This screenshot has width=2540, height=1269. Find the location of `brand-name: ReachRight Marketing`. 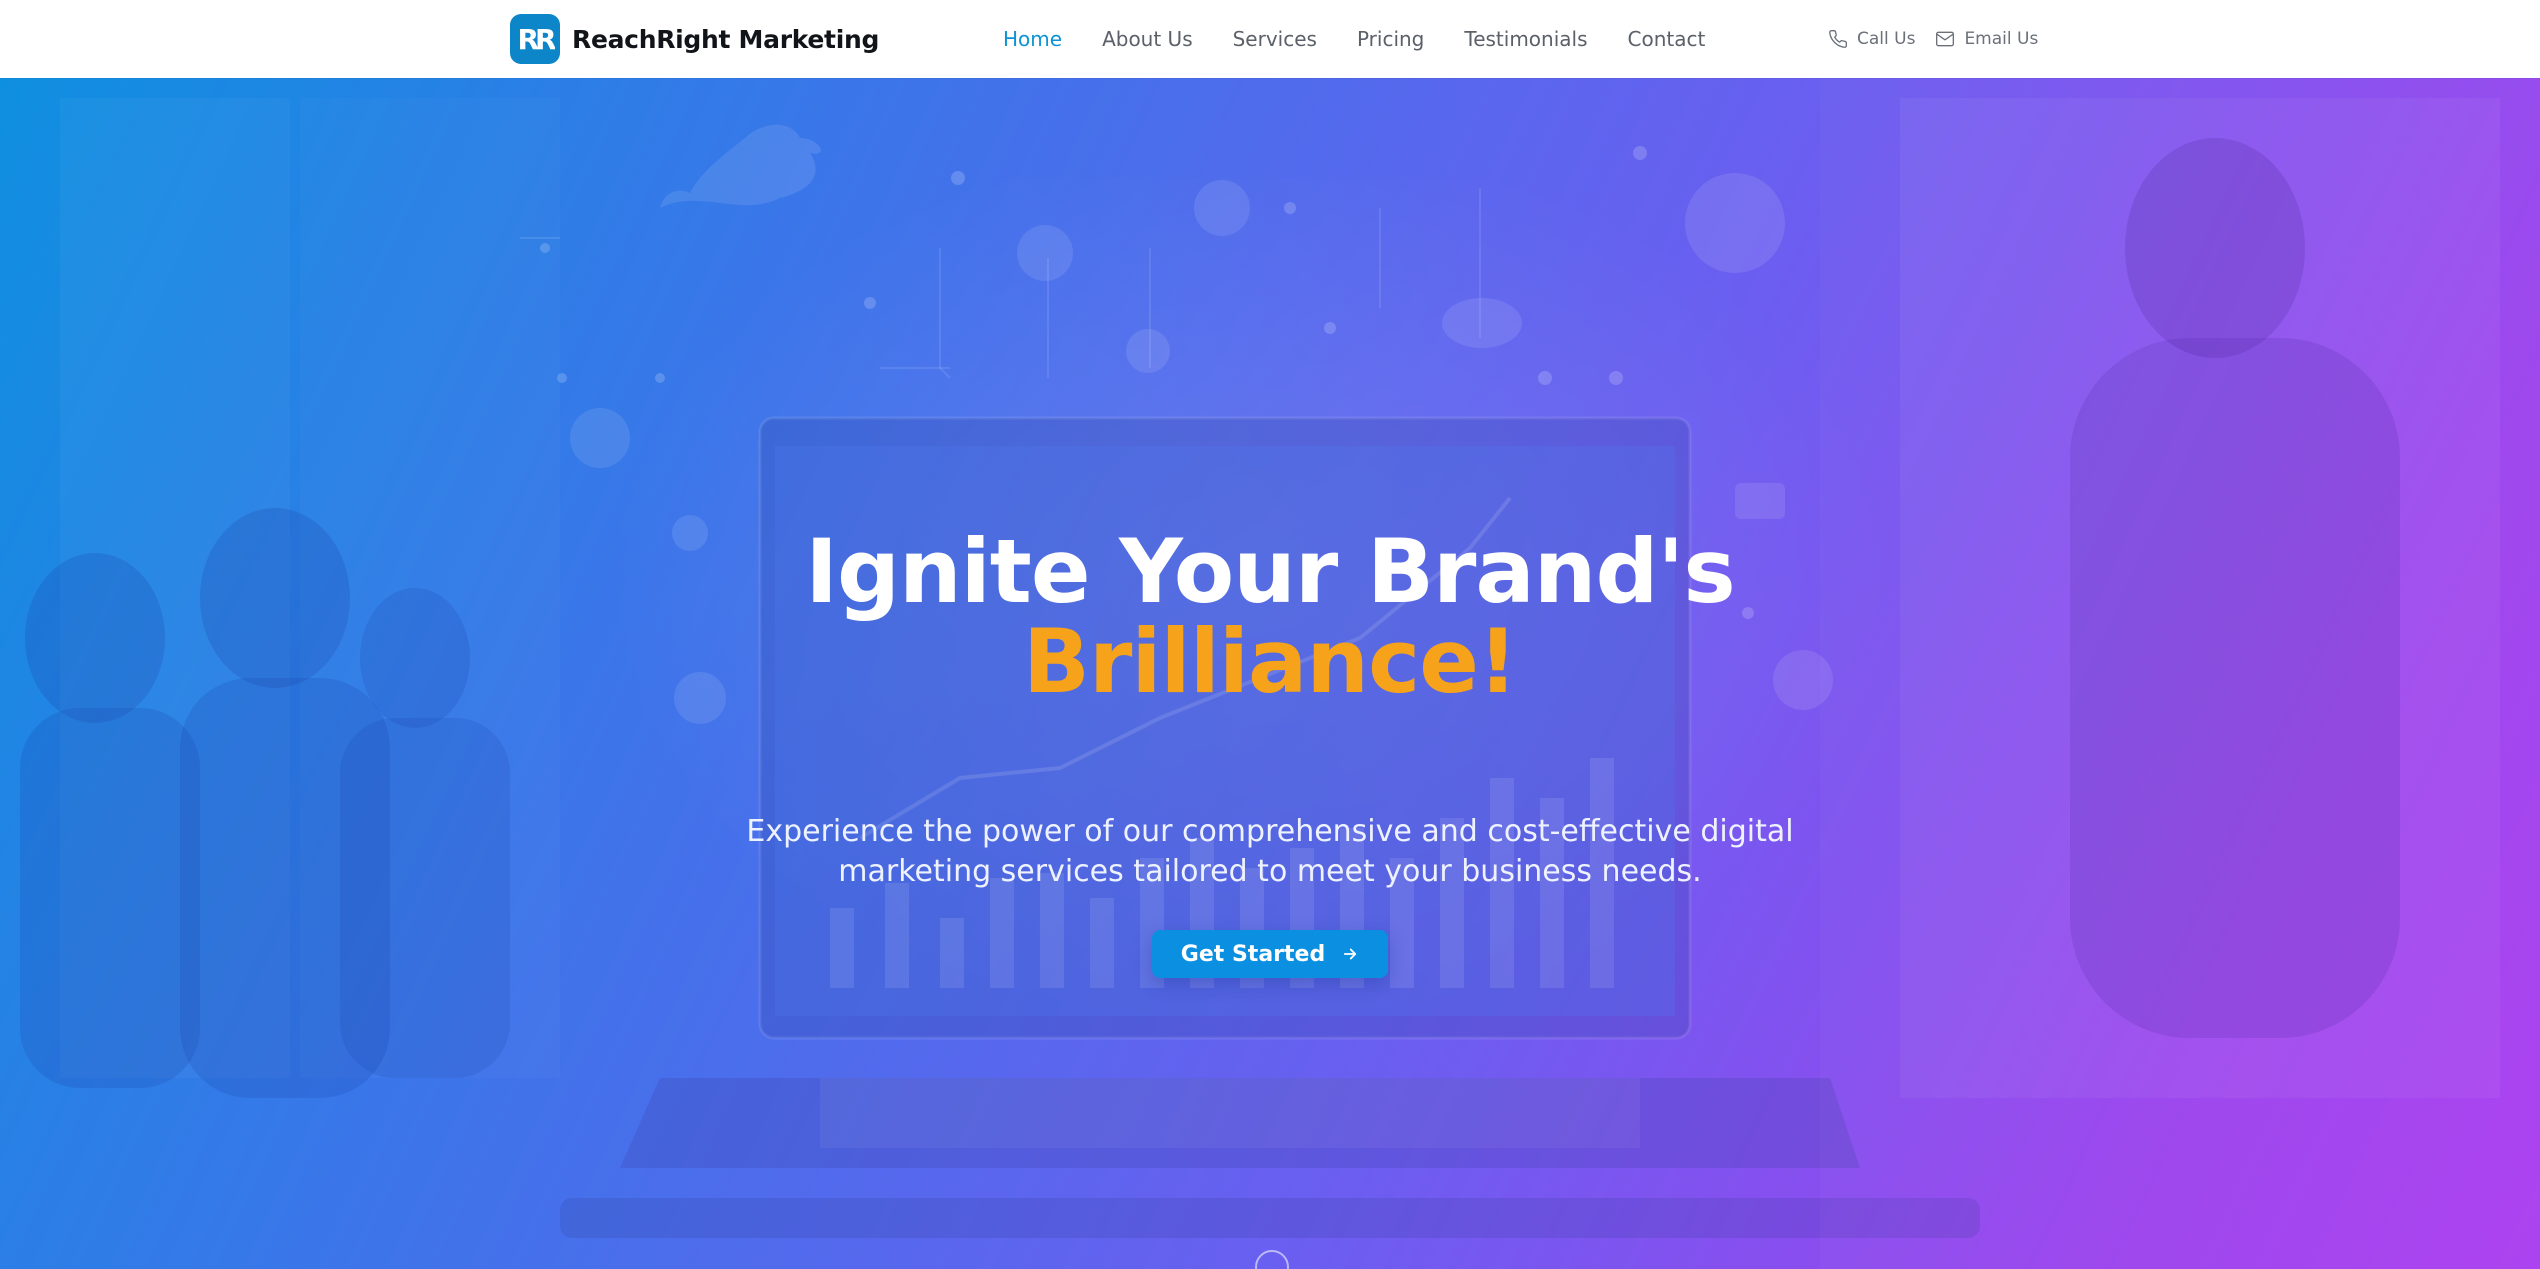

brand-name: ReachRight Marketing is located at coordinates (726, 39).